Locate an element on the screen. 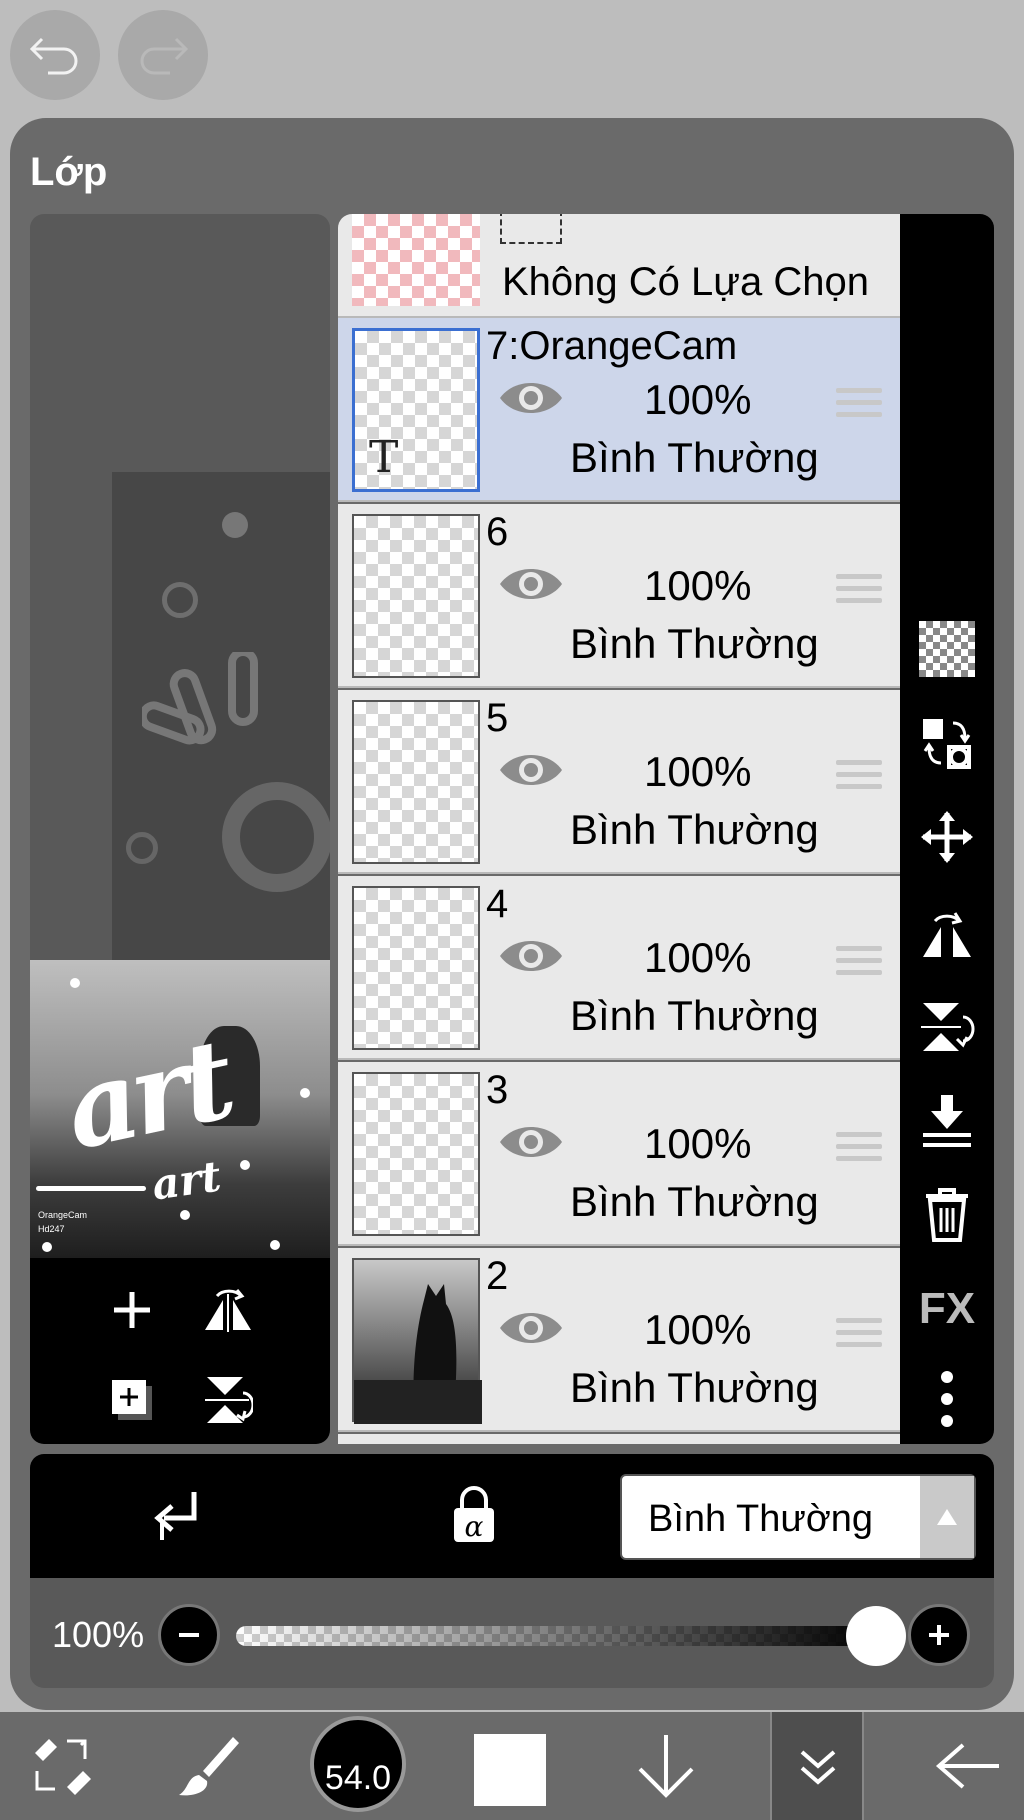  opacity-decrease-button is located at coordinates (189, 1635).